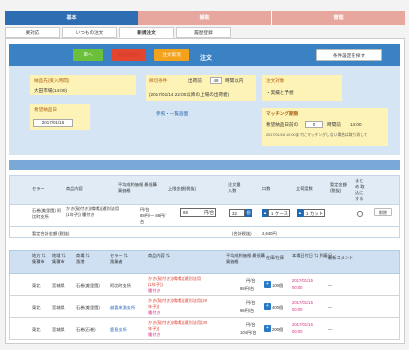 Image resolution: width=409 pixels, height=350 pixels. I want to click on row-stock: 200個, so click(278, 329).